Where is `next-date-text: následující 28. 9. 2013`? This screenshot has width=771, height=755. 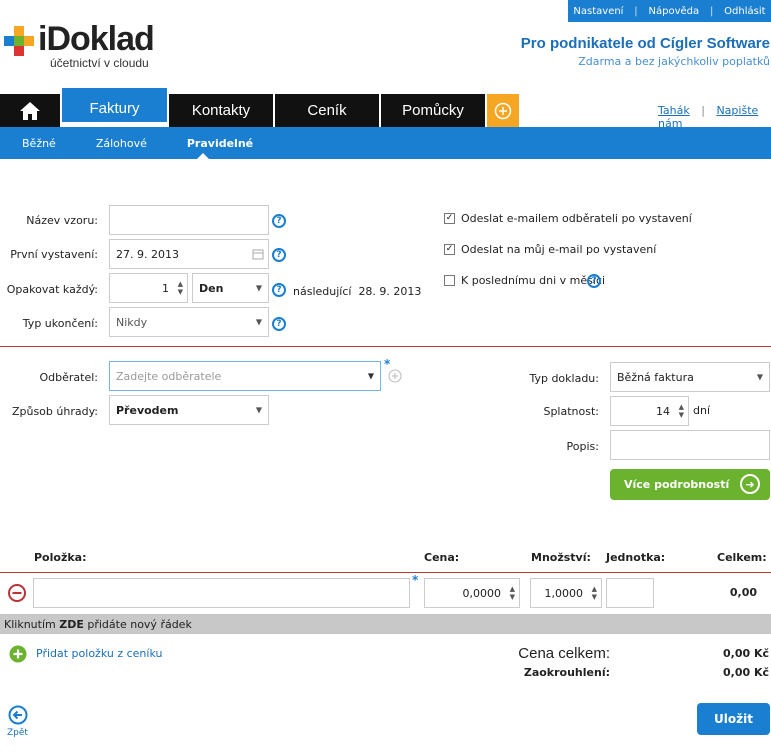
next-date-text: následující 28. 9. 2013 is located at coordinates (357, 291).